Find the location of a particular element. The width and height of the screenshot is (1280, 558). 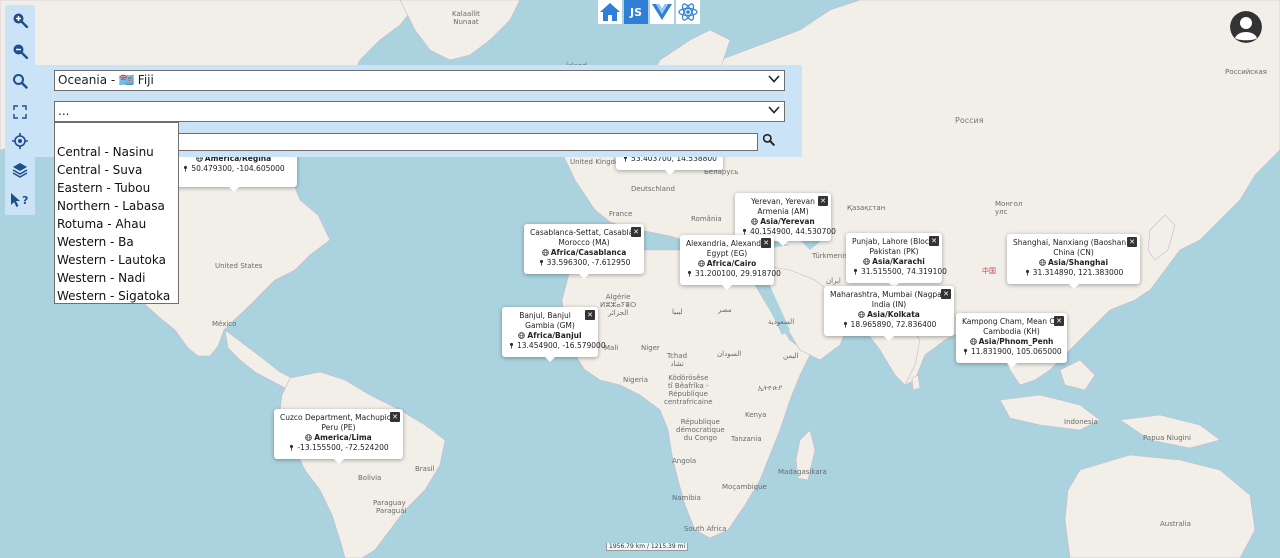

label-sudan: السودان is located at coordinates (729, 354).